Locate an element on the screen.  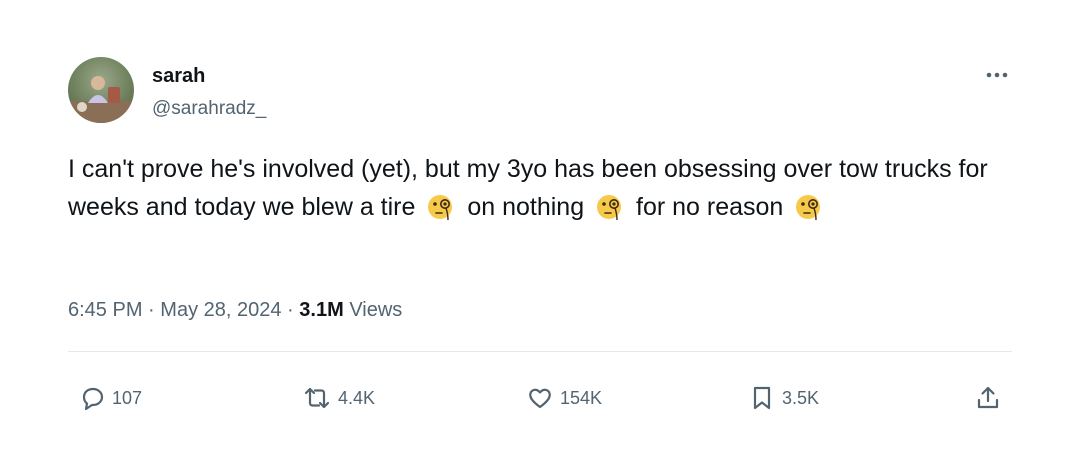
bookmark-button: 3.5K is located at coordinates (783, 398).